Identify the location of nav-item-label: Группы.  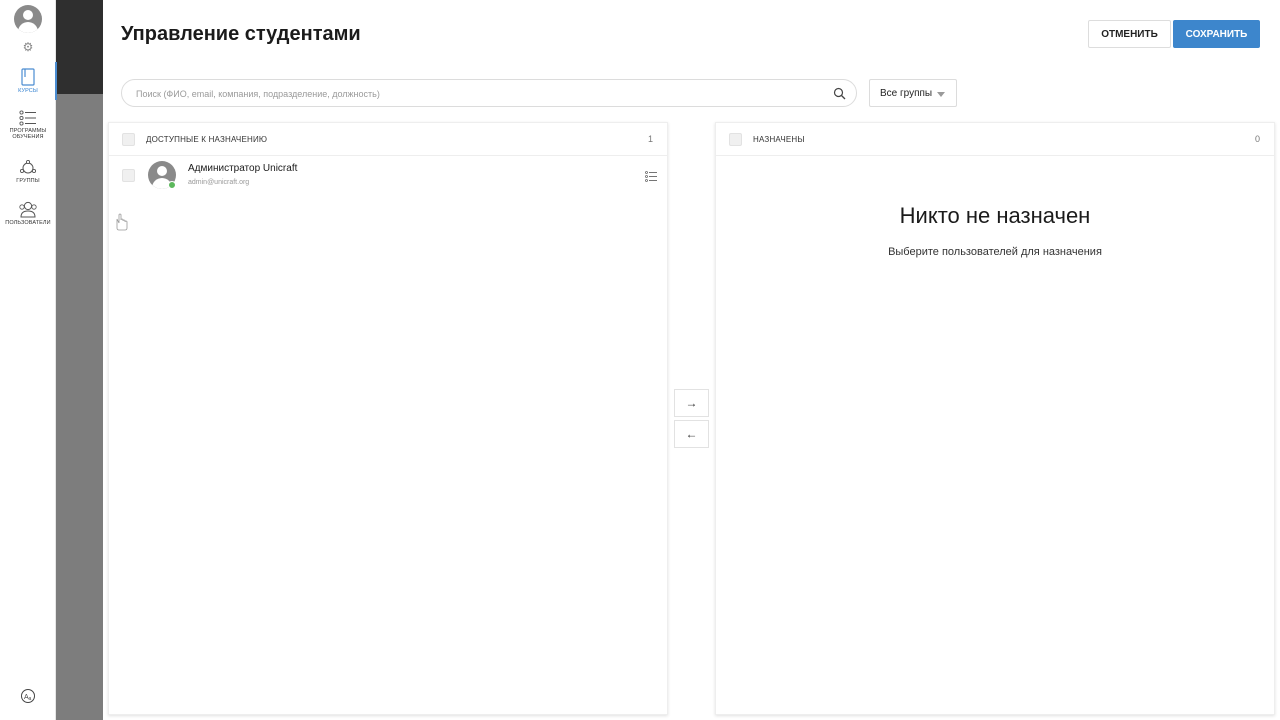
(28, 181).